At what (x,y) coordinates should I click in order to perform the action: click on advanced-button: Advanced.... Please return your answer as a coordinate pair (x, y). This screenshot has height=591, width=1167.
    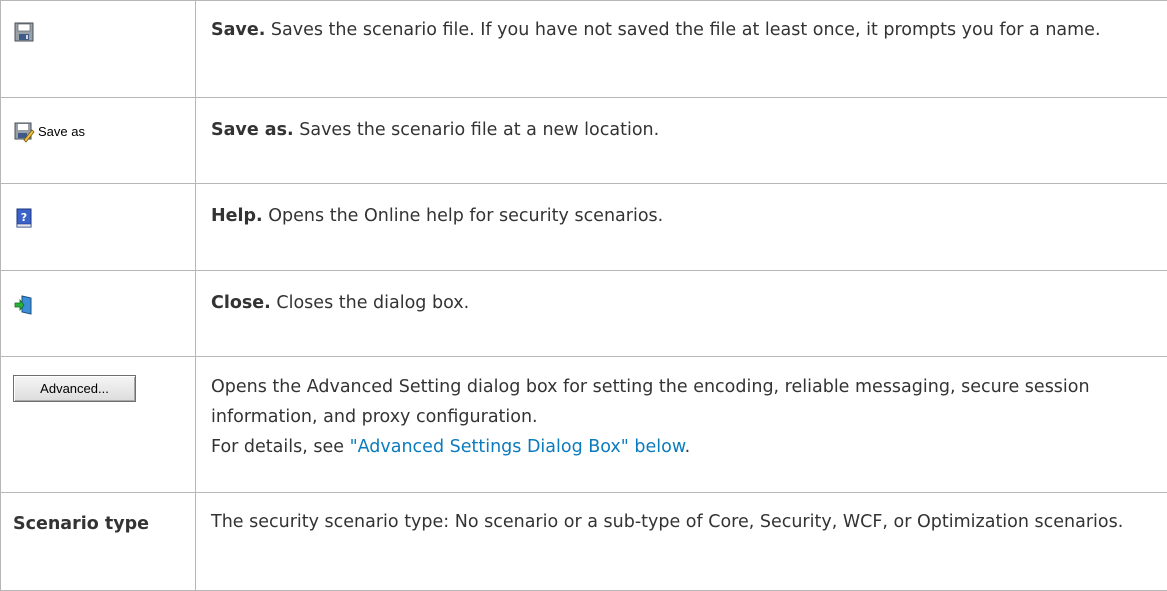
    Looking at the image, I should click on (74, 388).